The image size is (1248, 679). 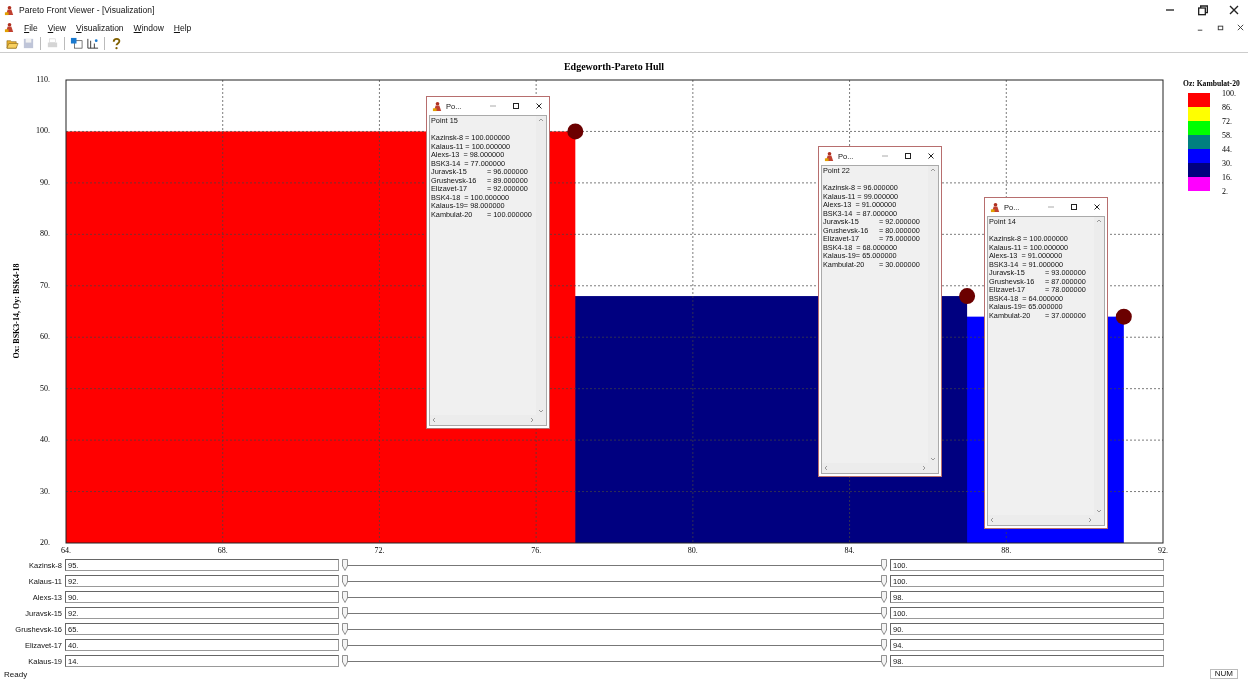 I want to click on menu-item: Window, so click(x=148, y=27).